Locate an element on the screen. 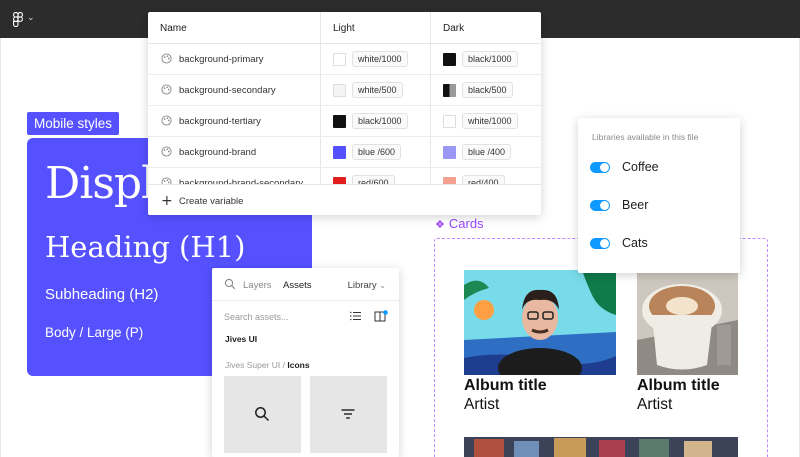 The height and width of the screenshot is (457, 800). library-label: Beer is located at coordinates (635, 205).